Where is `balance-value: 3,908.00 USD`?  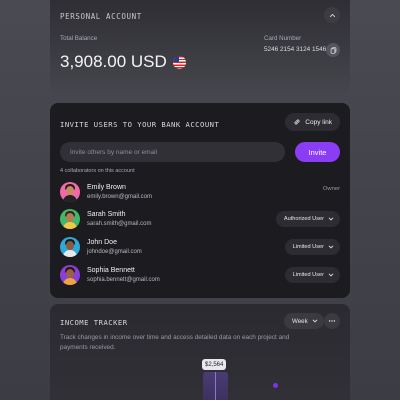 balance-value: 3,908.00 USD is located at coordinates (123, 62).